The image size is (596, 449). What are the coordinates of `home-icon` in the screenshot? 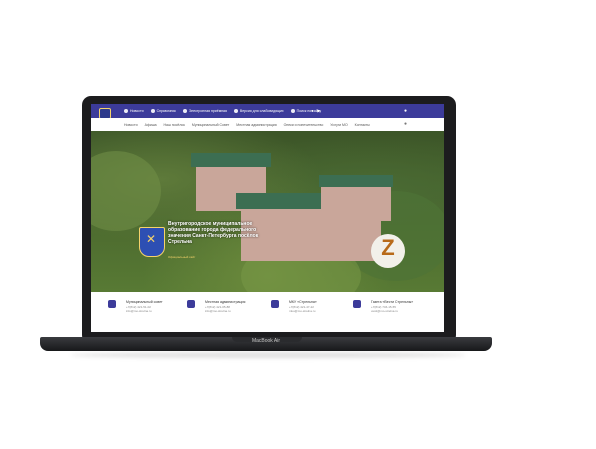 It's located at (126, 111).